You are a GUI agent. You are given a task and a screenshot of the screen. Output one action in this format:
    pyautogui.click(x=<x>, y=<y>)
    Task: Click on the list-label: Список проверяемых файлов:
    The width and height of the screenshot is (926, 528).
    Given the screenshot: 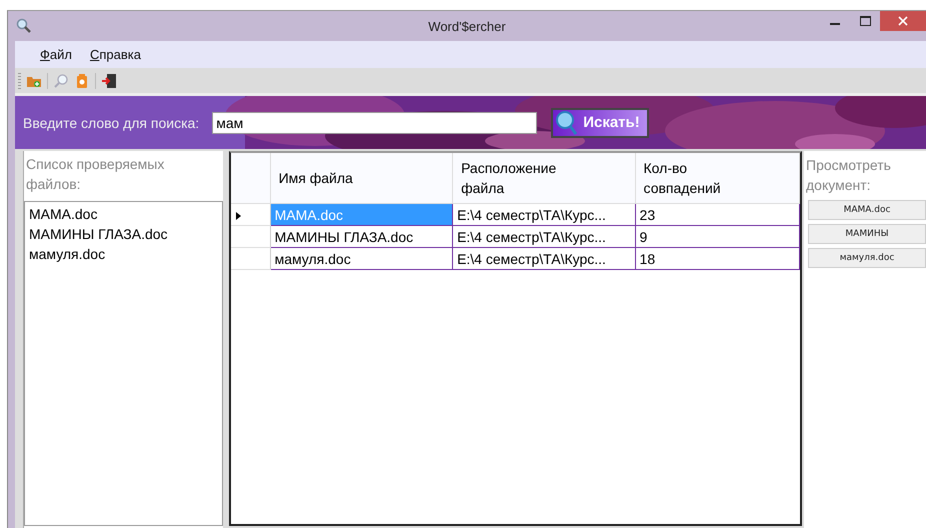 What is the action you would take?
    pyautogui.click(x=95, y=174)
    